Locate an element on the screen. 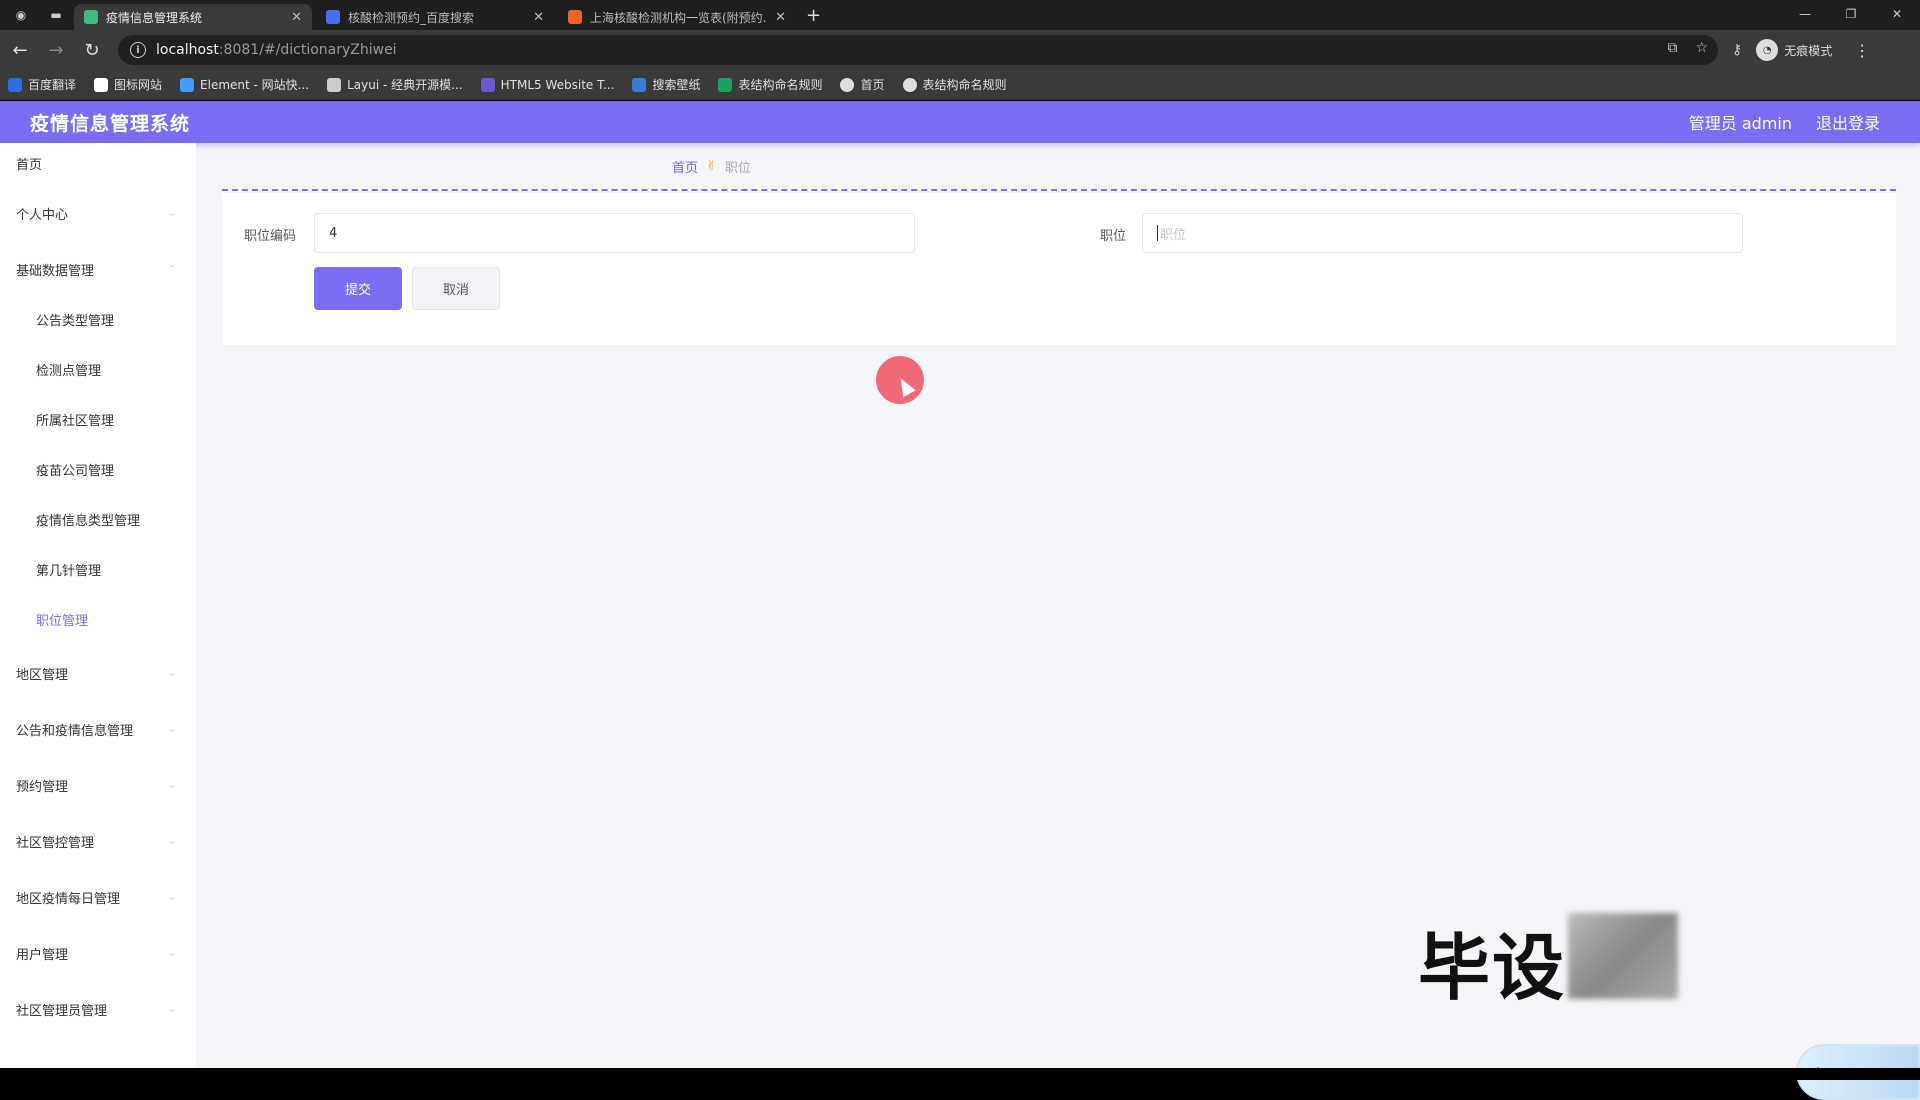  browser-tab: 核酸检测预约_百度搜索 ✕ is located at coordinates (435, 17).